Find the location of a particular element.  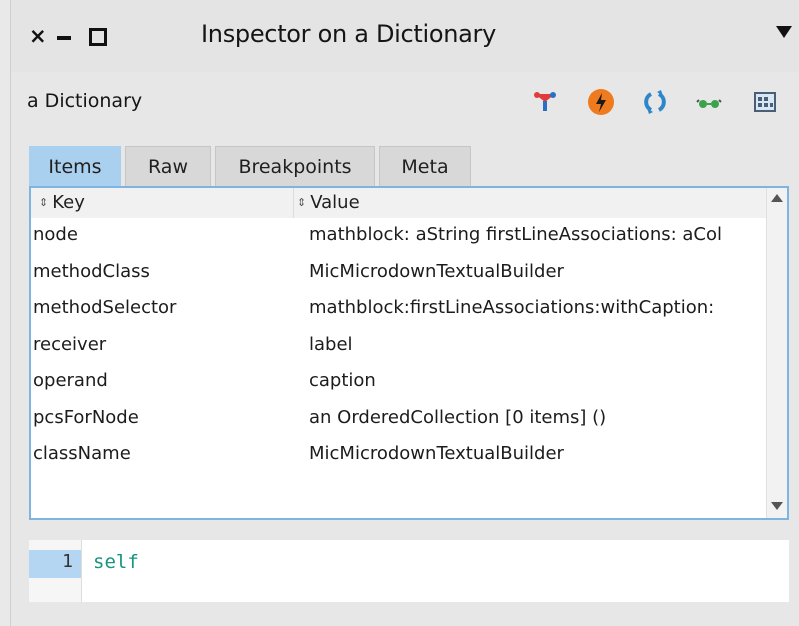

row-value: caption is located at coordinates (342, 380).